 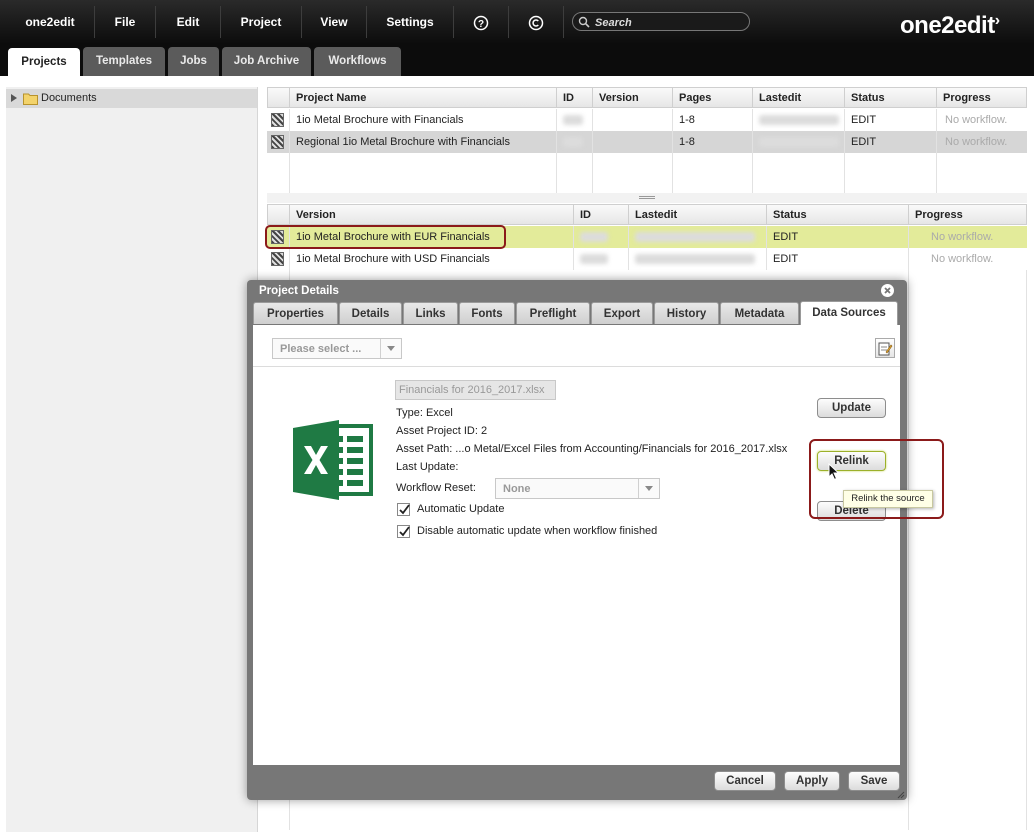 What do you see at coordinates (30, 99) in the screenshot?
I see `folder-icon` at bounding box center [30, 99].